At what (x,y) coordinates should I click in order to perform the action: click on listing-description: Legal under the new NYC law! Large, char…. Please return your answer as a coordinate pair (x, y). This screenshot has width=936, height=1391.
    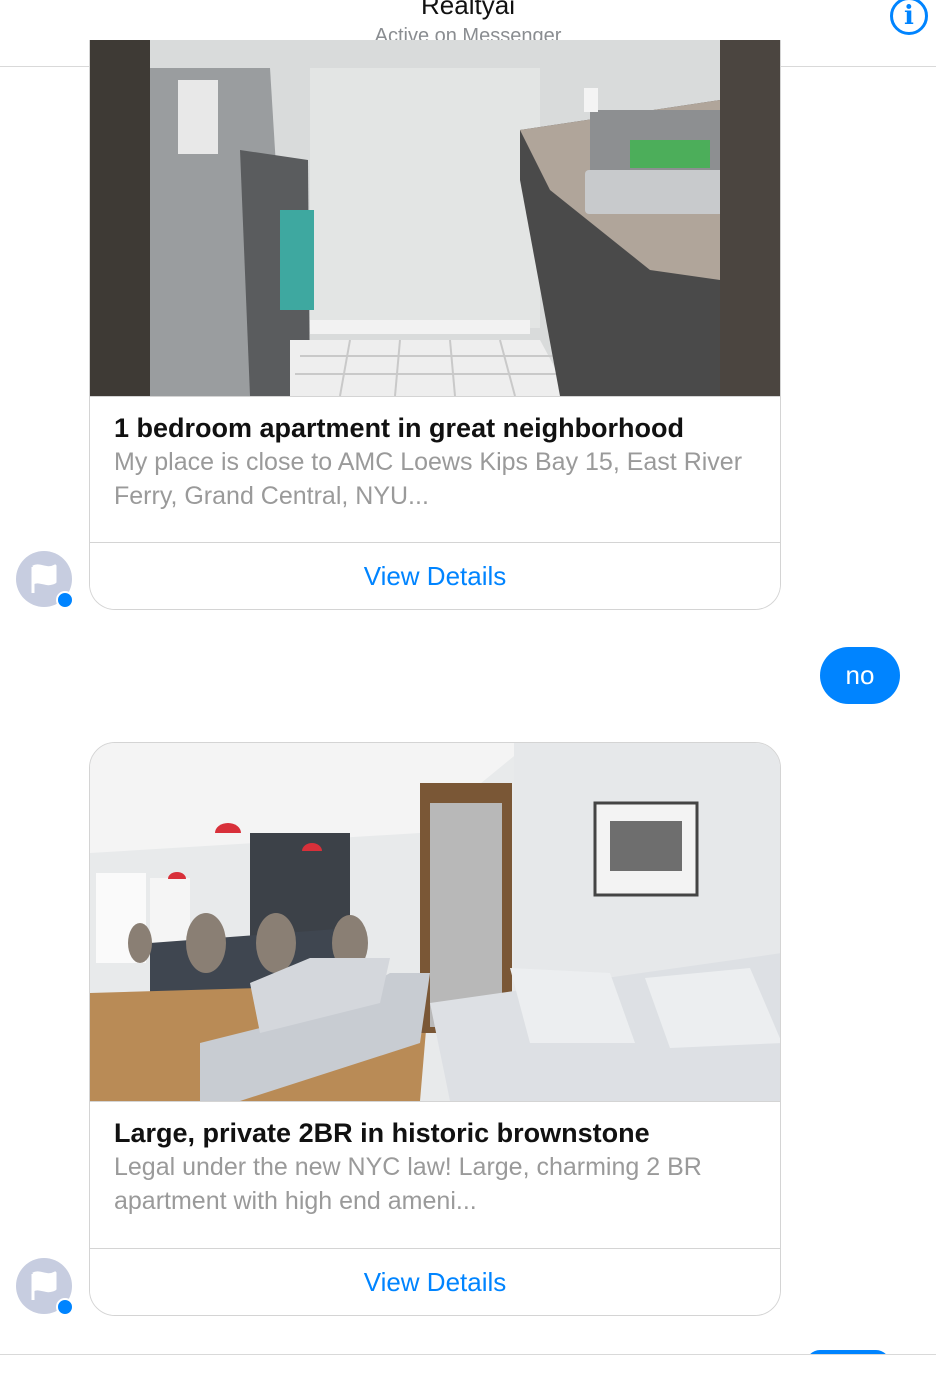
    Looking at the image, I should click on (408, 1184).